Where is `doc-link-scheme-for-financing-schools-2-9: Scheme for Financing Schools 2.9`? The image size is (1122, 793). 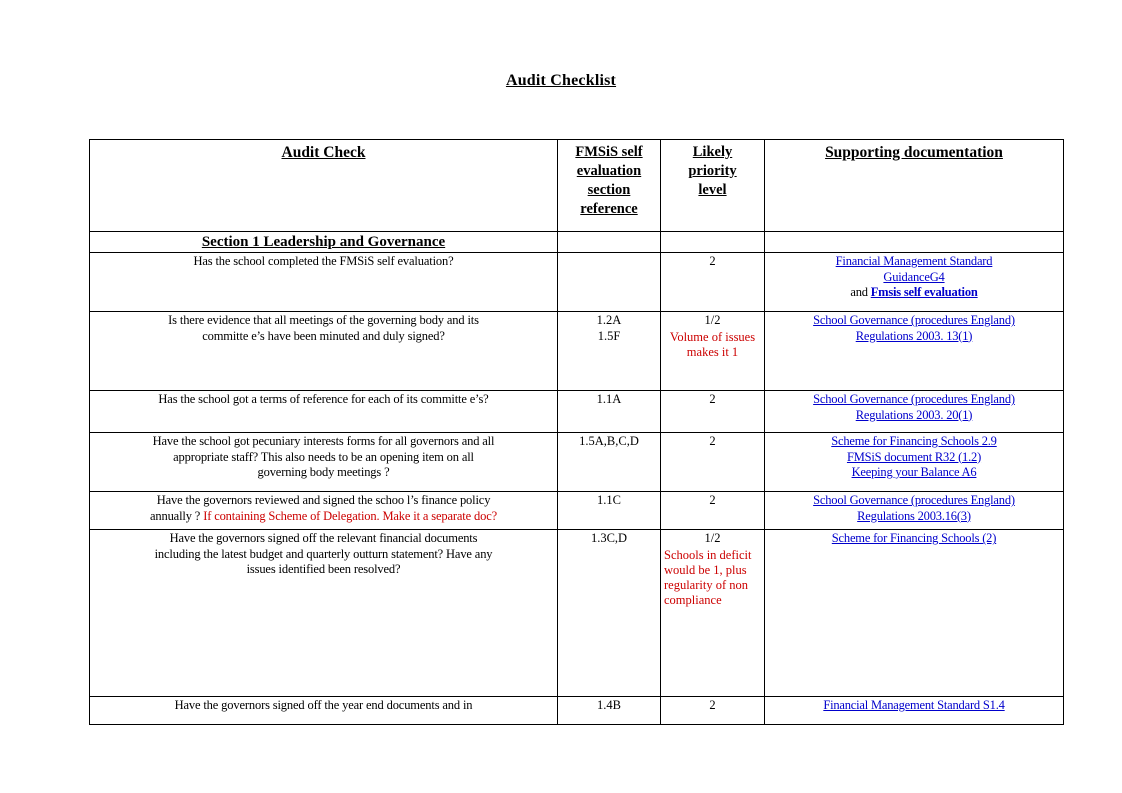
doc-link-scheme-for-financing-schools-2-9: Scheme for Financing Schools 2.9 is located at coordinates (914, 441).